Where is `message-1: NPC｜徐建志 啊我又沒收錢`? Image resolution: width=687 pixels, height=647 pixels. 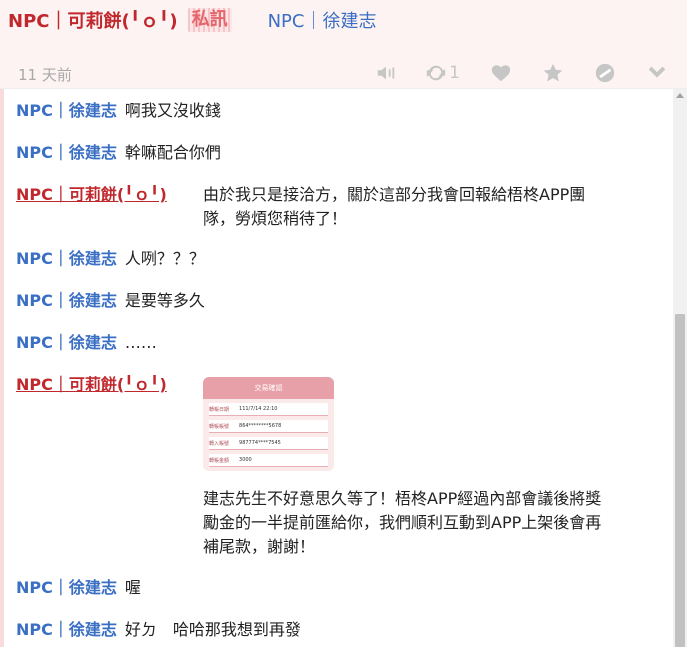
message-1: NPC｜徐建志 啊我又沒收錢 is located at coordinates (118, 111).